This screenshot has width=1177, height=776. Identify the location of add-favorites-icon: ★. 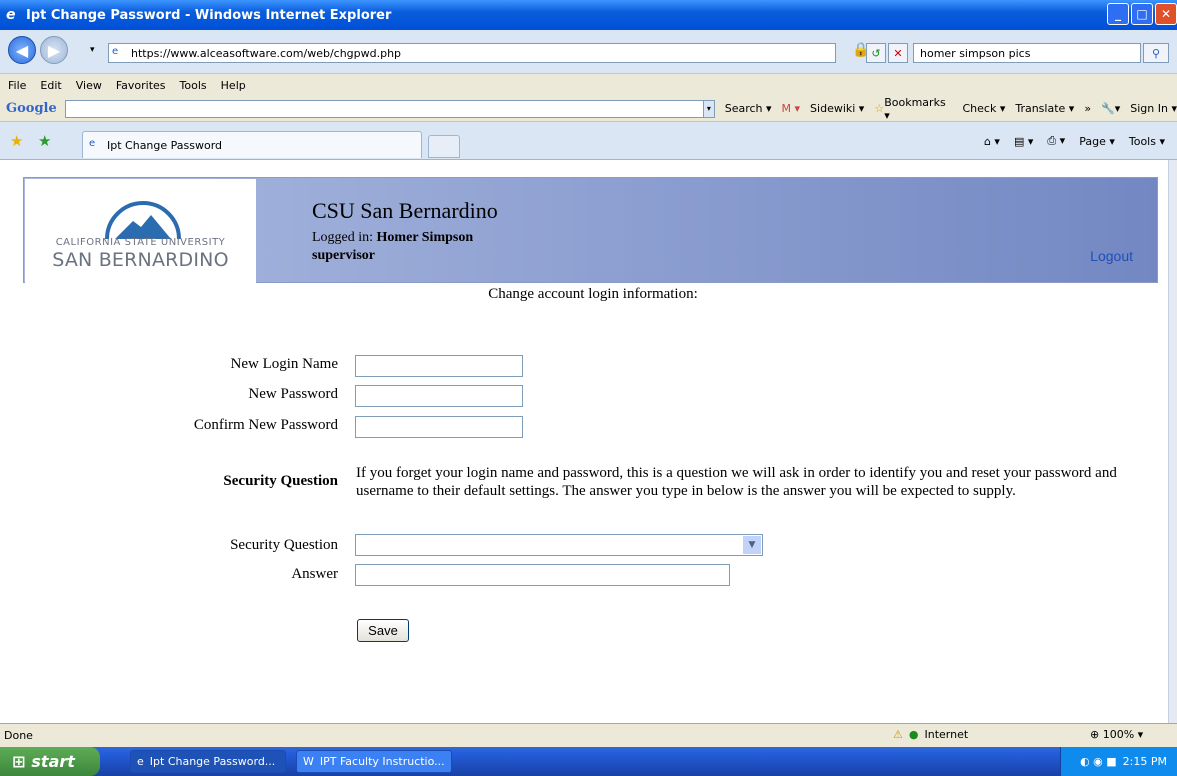
(44, 141).